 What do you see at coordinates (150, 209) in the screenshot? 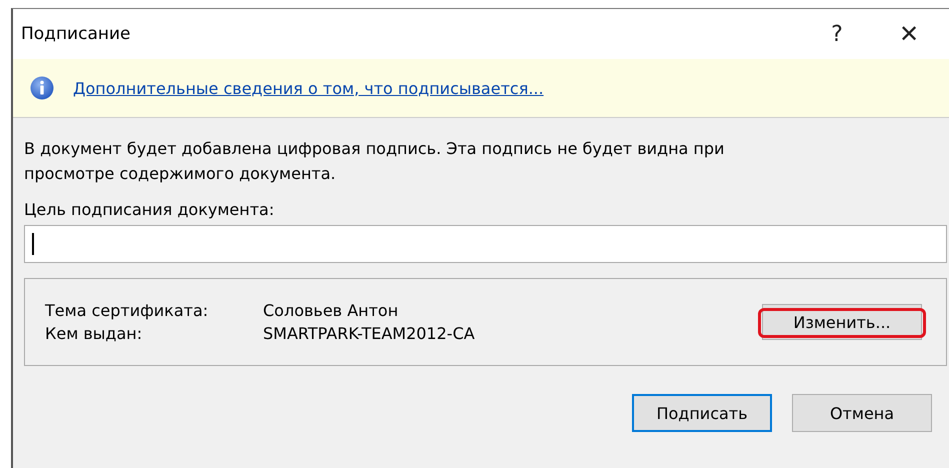
I see `purpose-label: Цель подписания документа:` at bounding box center [150, 209].